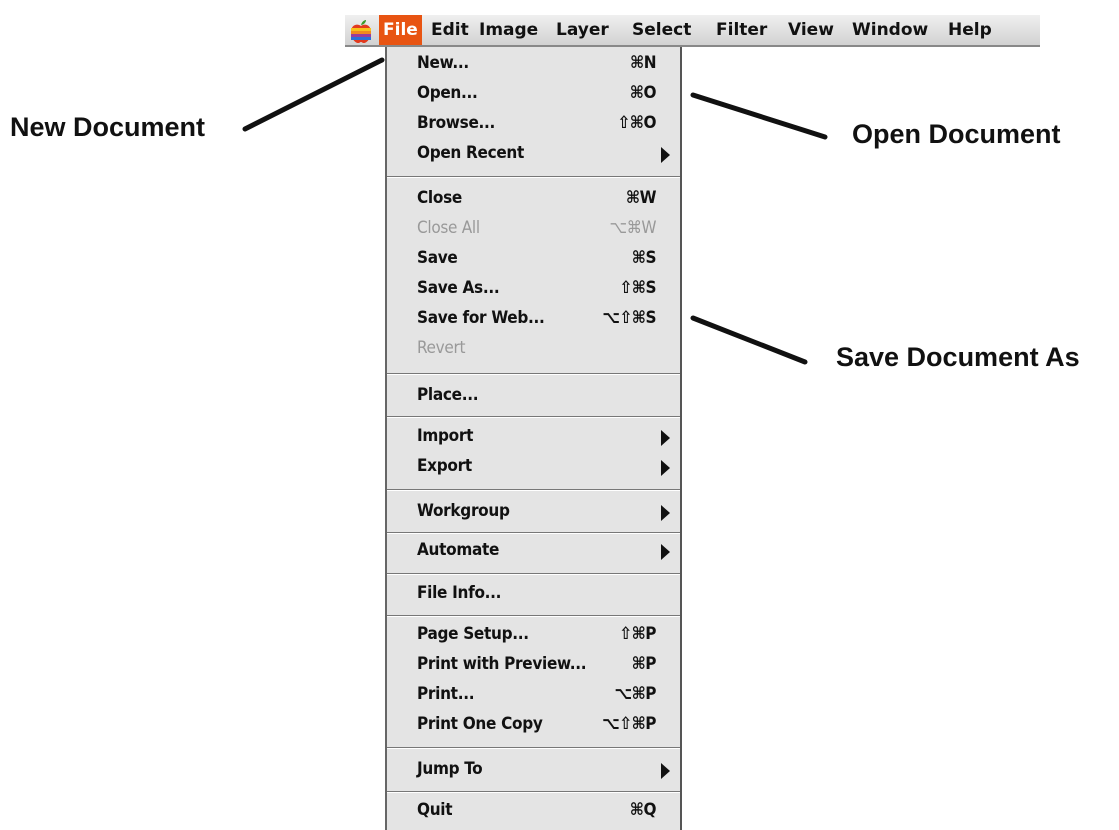  What do you see at coordinates (741, 30) in the screenshot?
I see `menu-filter: Filter` at bounding box center [741, 30].